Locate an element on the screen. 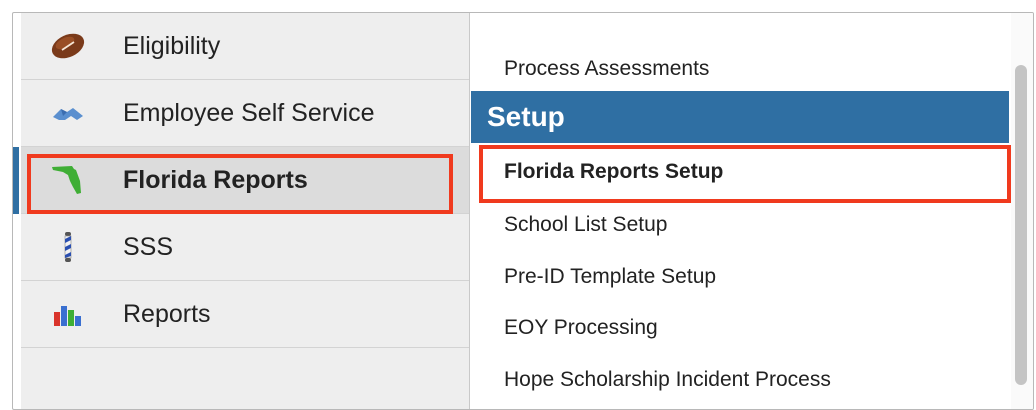 The image size is (1036, 410). sidebar-item-reports: Reports is located at coordinates (245, 314).